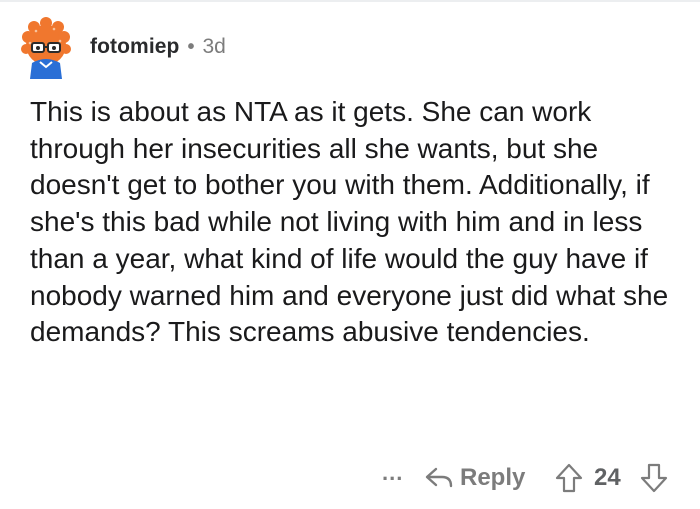 The width and height of the screenshot is (700, 509). What do you see at coordinates (607, 477) in the screenshot?
I see `vote-score: 24` at bounding box center [607, 477].